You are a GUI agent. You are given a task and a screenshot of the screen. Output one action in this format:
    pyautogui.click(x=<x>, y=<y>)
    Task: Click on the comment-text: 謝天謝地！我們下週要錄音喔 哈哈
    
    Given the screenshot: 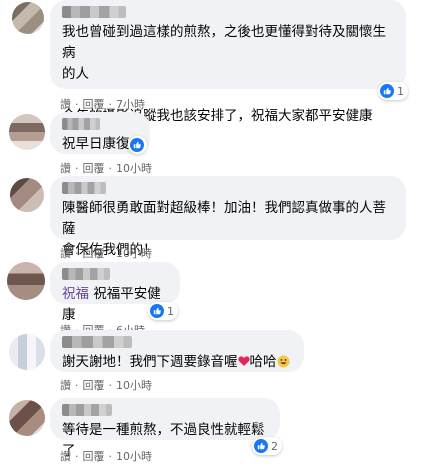 What is the action you would take?
    pyautogui.click(x=177, y=362)
    